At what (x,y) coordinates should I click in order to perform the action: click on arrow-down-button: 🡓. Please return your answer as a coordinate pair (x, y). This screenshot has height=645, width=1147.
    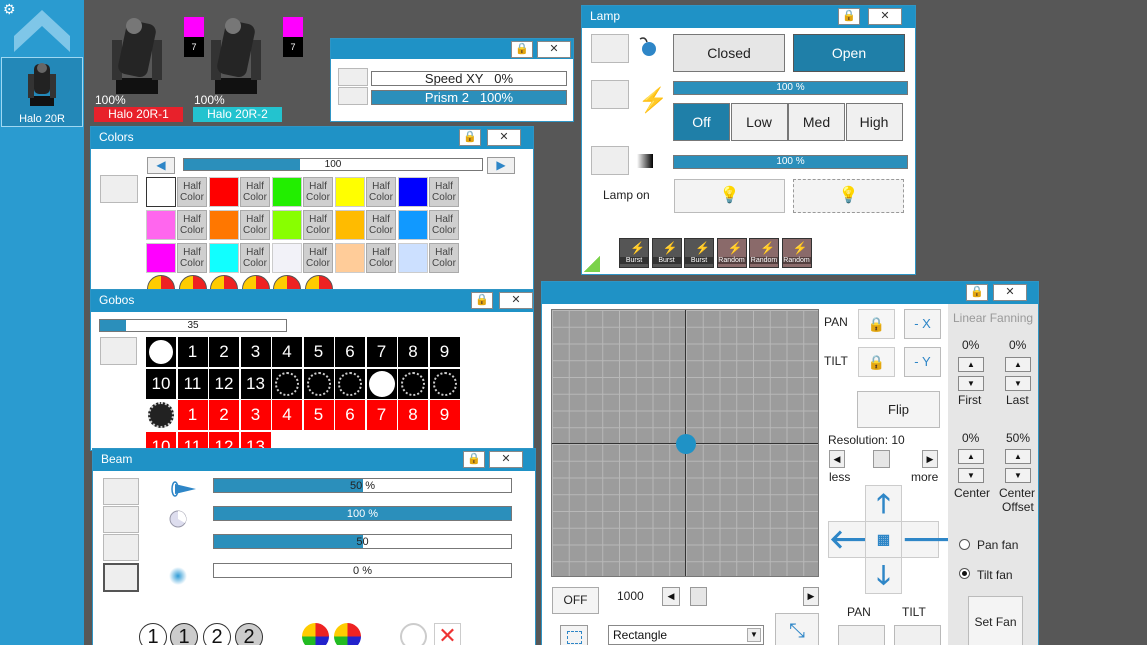
    Looking at the image, I should click on (883, 575).